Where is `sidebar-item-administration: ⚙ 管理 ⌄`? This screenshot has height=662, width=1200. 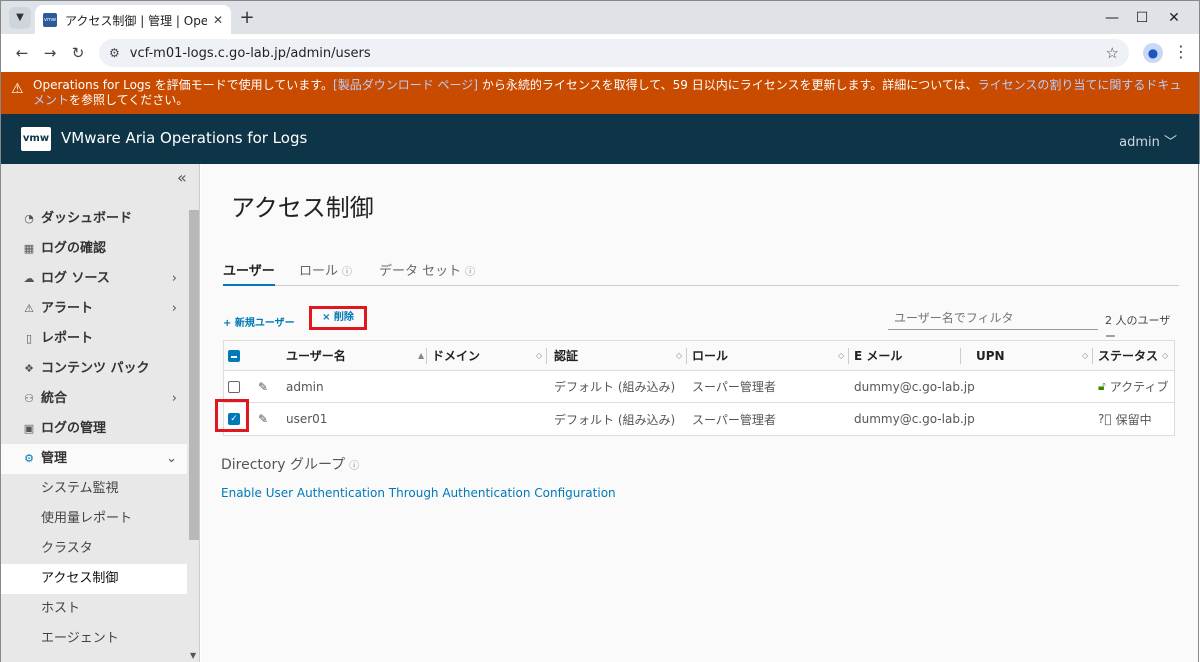
sidebar-item-administration: ⚙ 管理 ⌄ is located at coordinates (94, 459).